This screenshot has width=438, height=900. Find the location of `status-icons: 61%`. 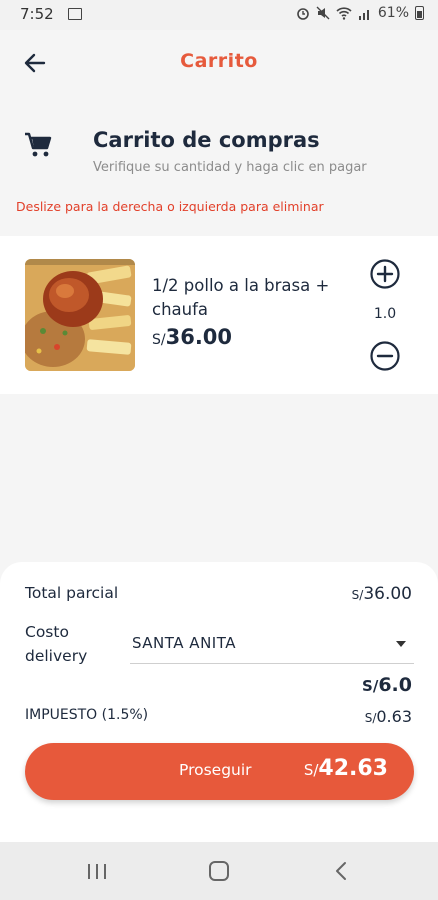

status-icons: 61% is located at coordinates (360, 13).